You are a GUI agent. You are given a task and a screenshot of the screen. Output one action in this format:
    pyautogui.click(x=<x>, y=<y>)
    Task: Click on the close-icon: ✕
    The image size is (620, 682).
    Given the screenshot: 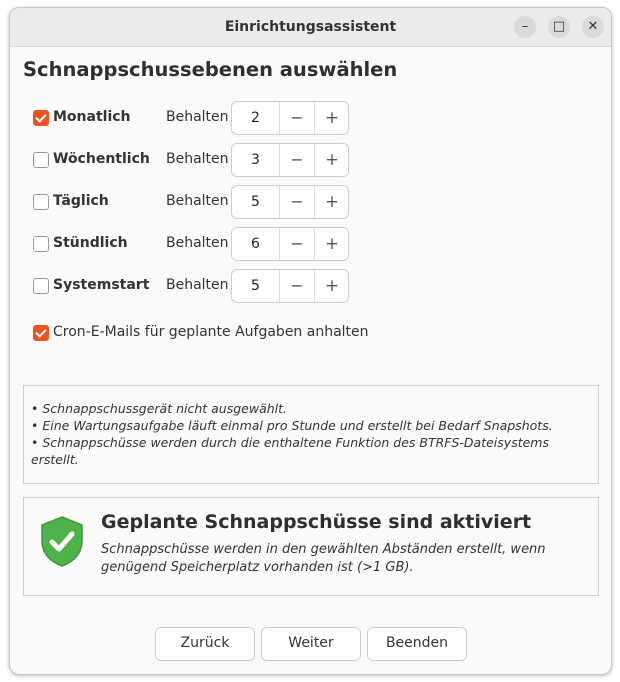 What is the action you would take?
    pyautogui.click(x=593, y=26)
    